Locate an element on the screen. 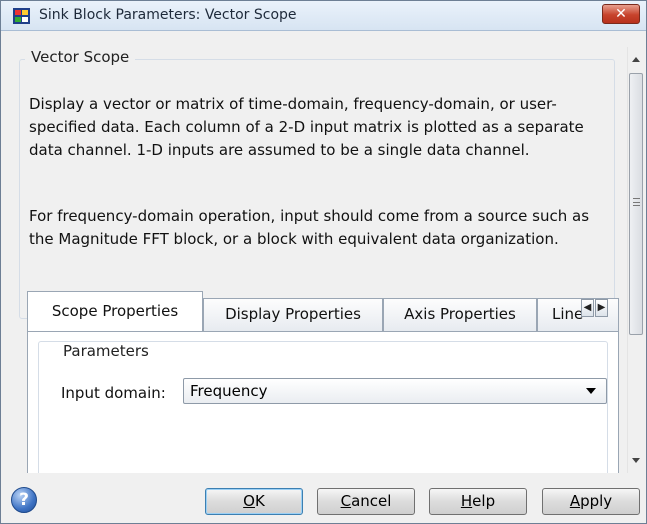 The height and width of the screenshot is (524, 647). vertical-scrollbar is located at coordinates (635, 260).